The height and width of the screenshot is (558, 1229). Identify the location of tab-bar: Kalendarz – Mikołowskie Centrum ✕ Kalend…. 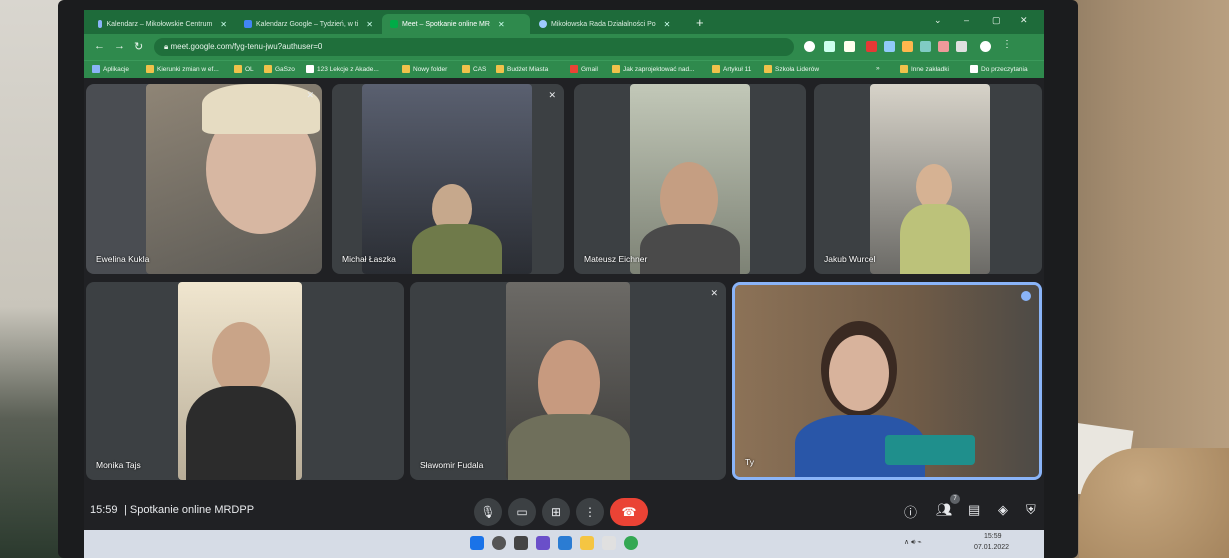
(564, 22).